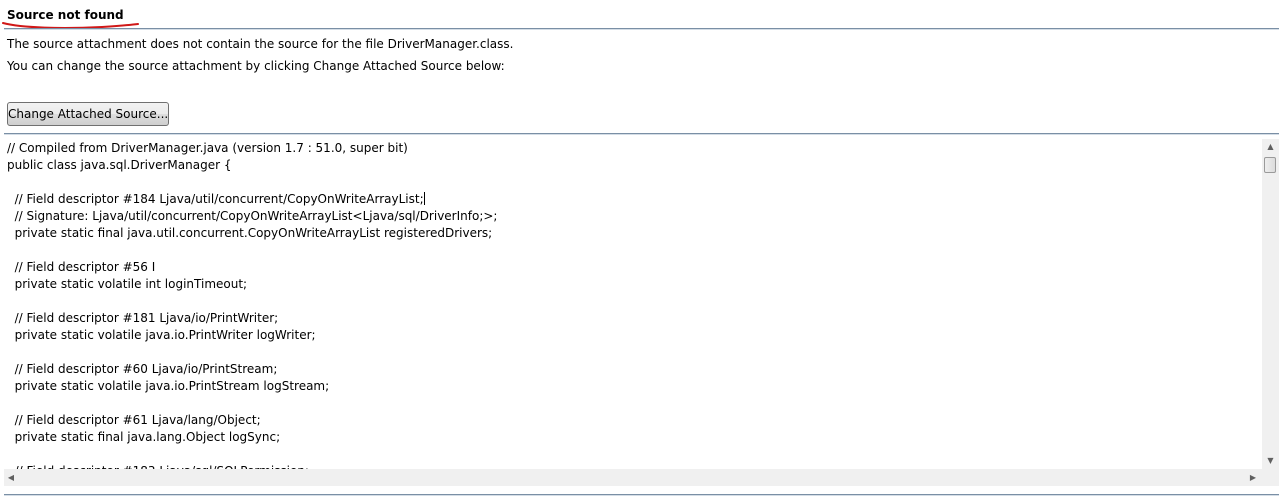 This screenshot has height=498, width=1280. I want to click on code-line-text: // Field descriptor #56 I, so click(81, 267).